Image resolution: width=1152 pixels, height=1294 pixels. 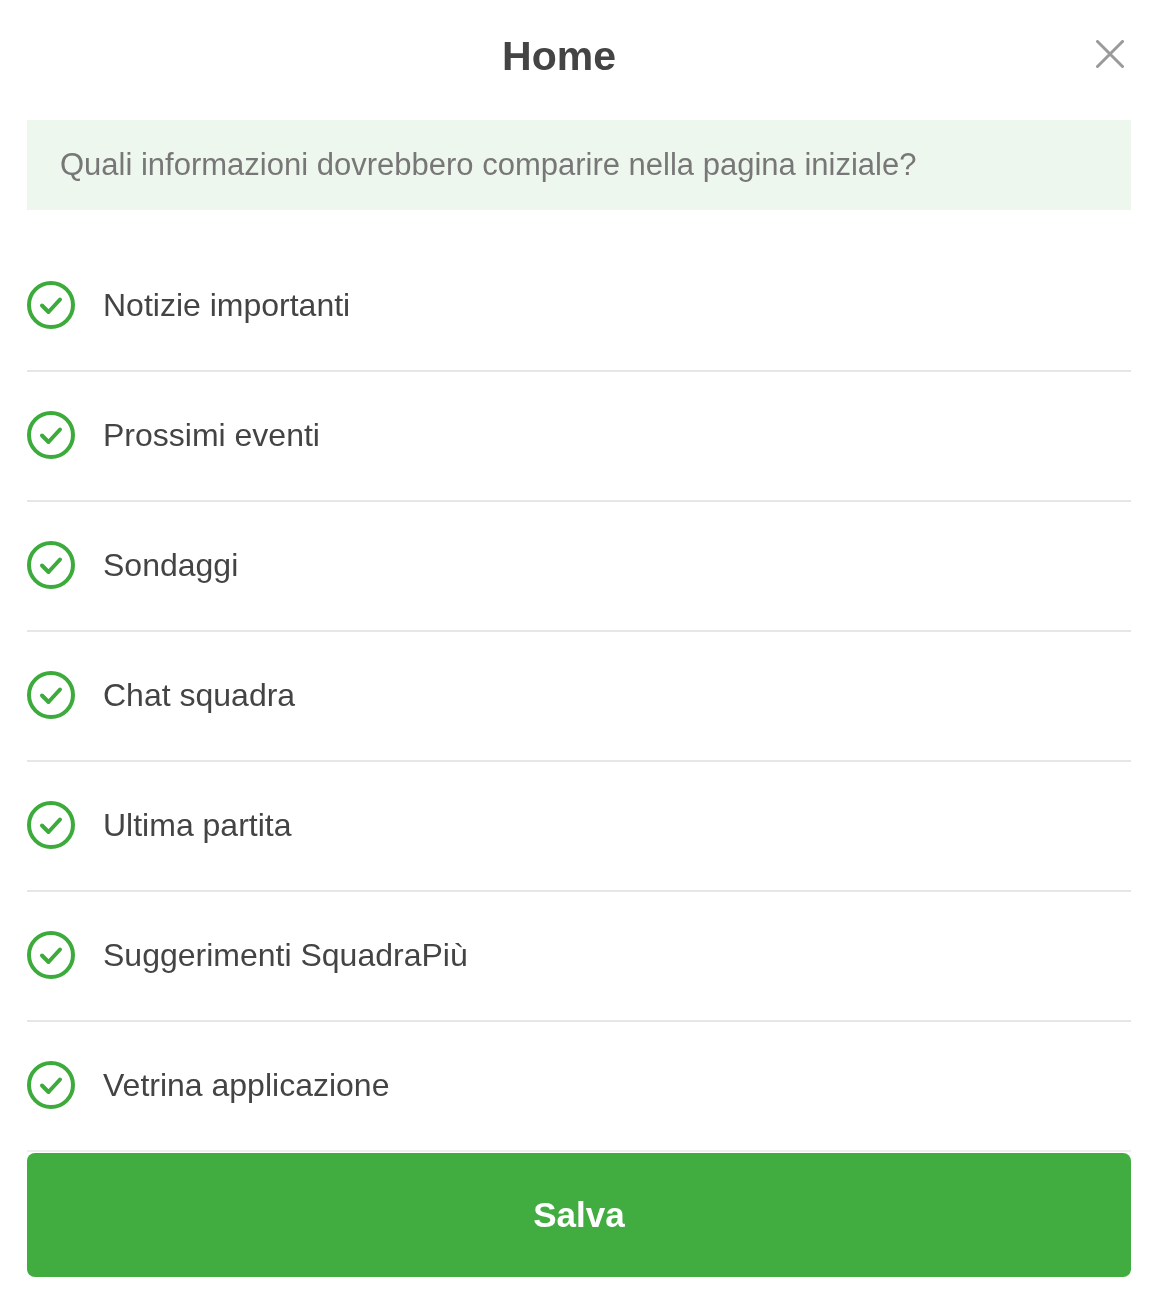 I want to click on option-label: Suggerimenti SquadraPiù, so click(x=285, y=955).